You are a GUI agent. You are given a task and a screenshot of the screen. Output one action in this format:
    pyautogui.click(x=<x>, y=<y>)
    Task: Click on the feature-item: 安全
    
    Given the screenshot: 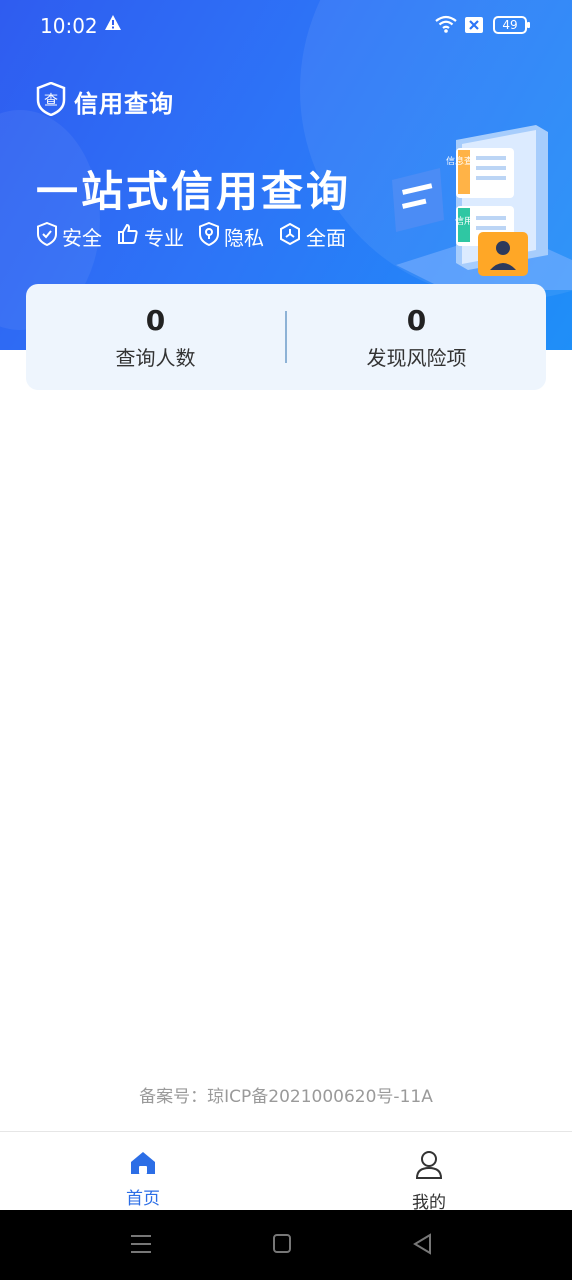 What is the action you would take?
    pyautogui.click(x=69, y=236)
    